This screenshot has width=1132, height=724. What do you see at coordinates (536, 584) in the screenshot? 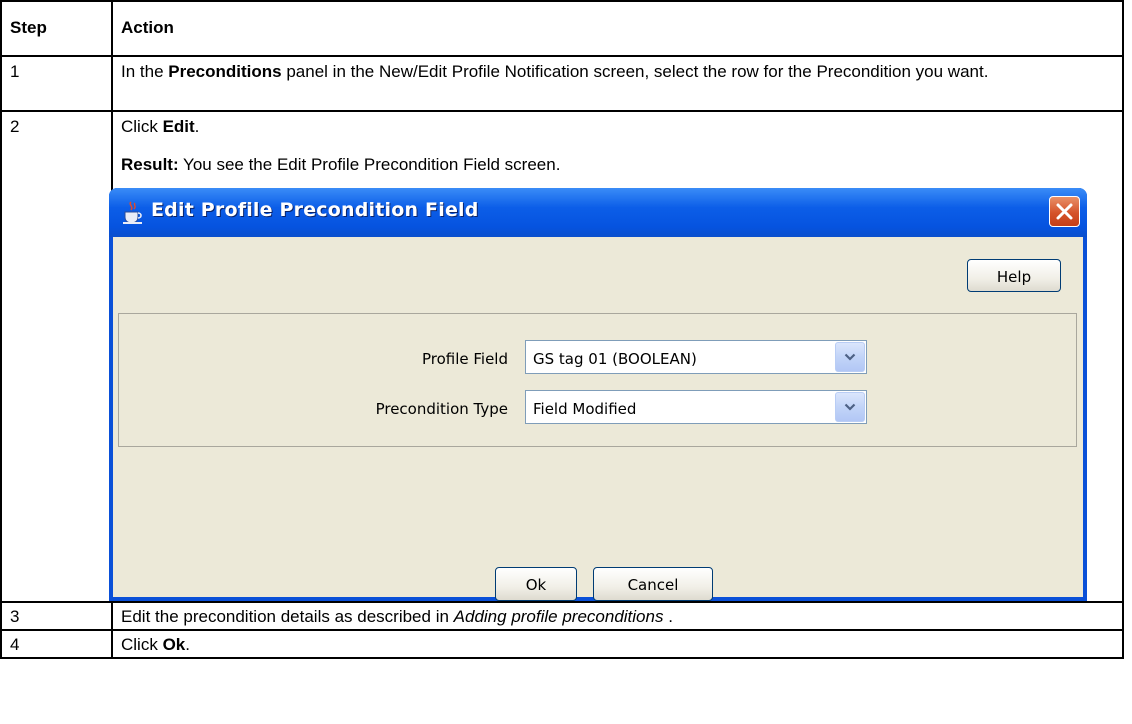
I see `ok-button: Ok` at bounding box center [536, 584].